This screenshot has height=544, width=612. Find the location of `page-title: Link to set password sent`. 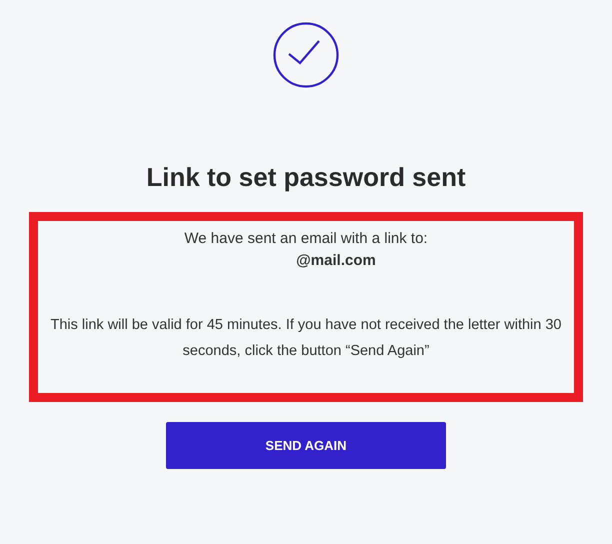

page-title: Link to set password sent is located at coordinates (306, 177).